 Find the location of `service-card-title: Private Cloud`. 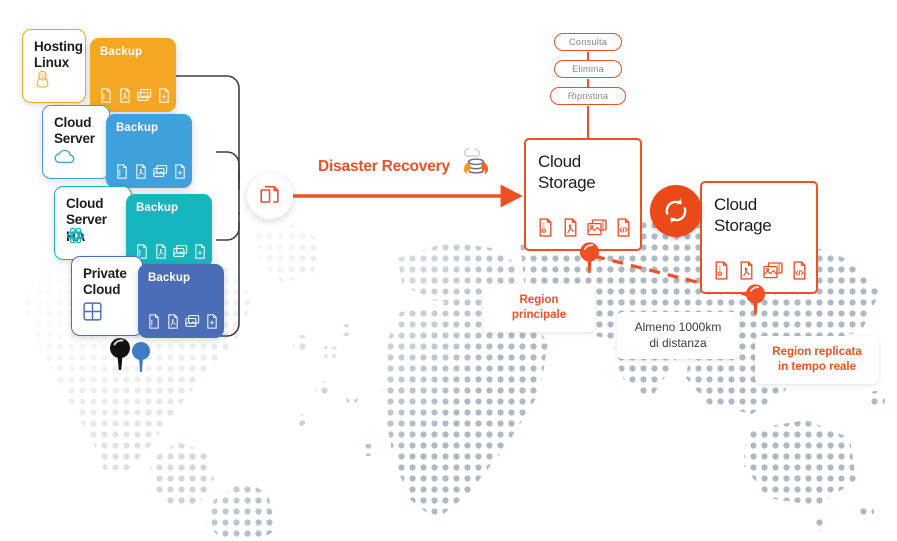

service-card-title: Private Cloud is located at coordinates (105, 282).